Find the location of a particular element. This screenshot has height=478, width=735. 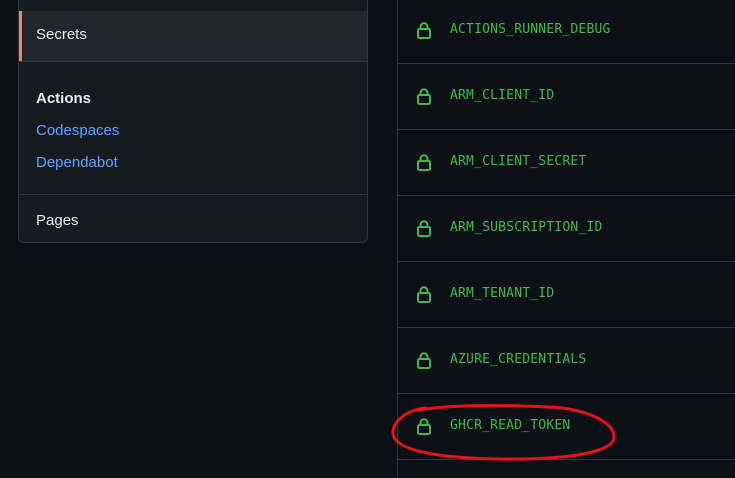

sidebar-link-dependabot: Dependabot is located at coordinates (77, 162).